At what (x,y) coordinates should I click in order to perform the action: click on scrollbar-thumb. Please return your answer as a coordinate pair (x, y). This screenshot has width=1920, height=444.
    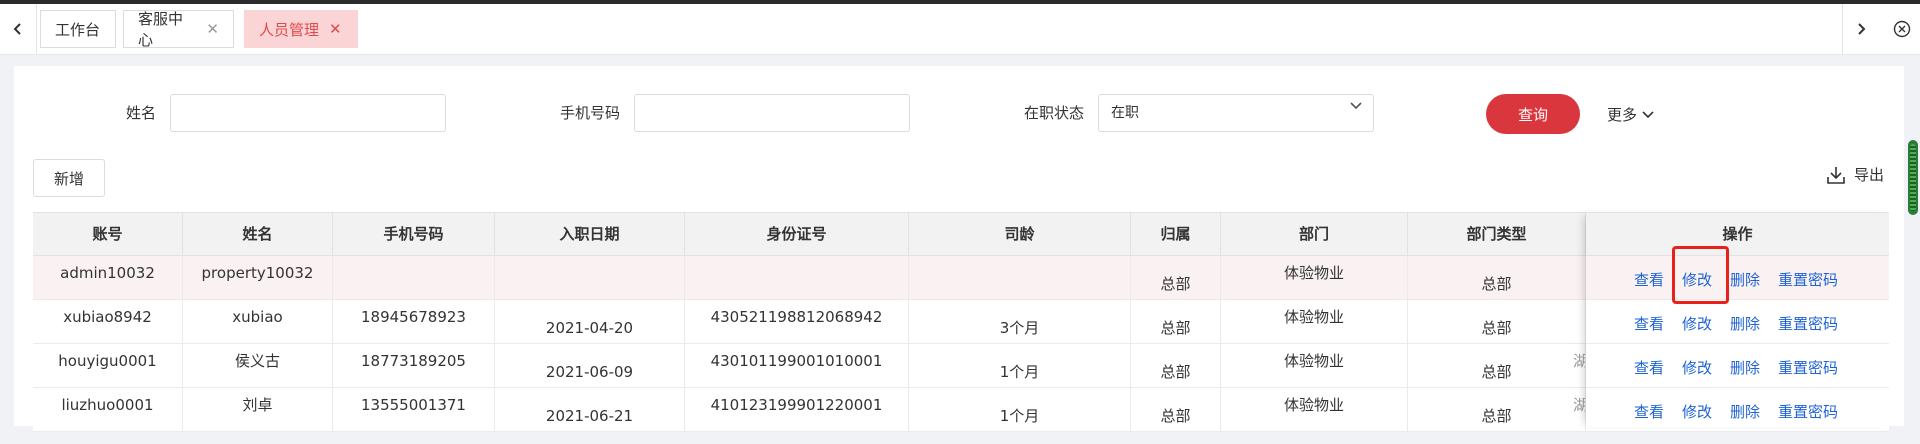
    Looking at the image, I should click on (1913, 177).